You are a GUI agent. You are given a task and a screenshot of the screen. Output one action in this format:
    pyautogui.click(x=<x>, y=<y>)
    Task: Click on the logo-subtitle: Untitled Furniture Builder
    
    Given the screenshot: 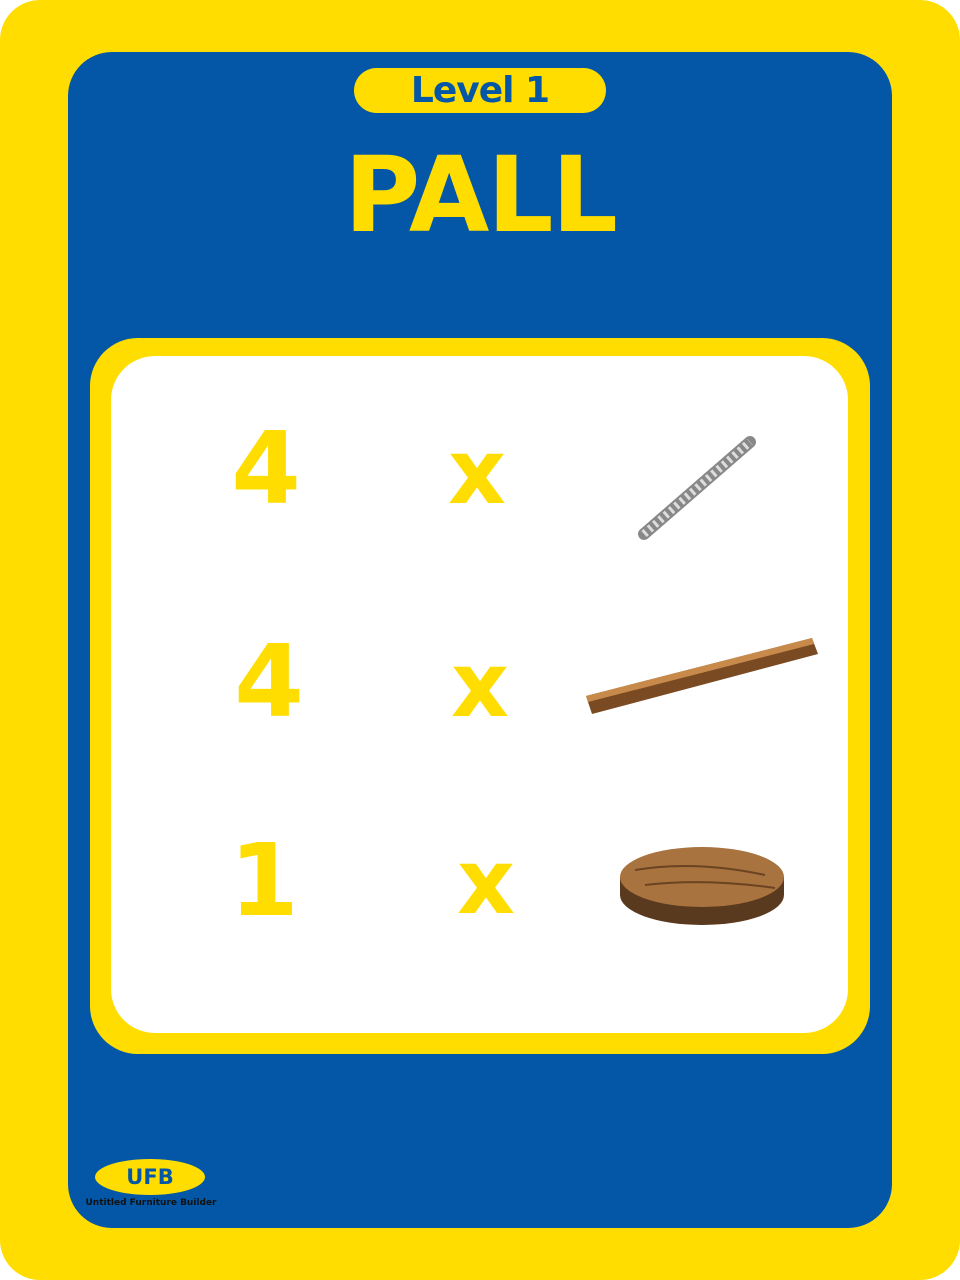 What is the action you would take?
    pyautogui.click(x=151, y=1203)
    